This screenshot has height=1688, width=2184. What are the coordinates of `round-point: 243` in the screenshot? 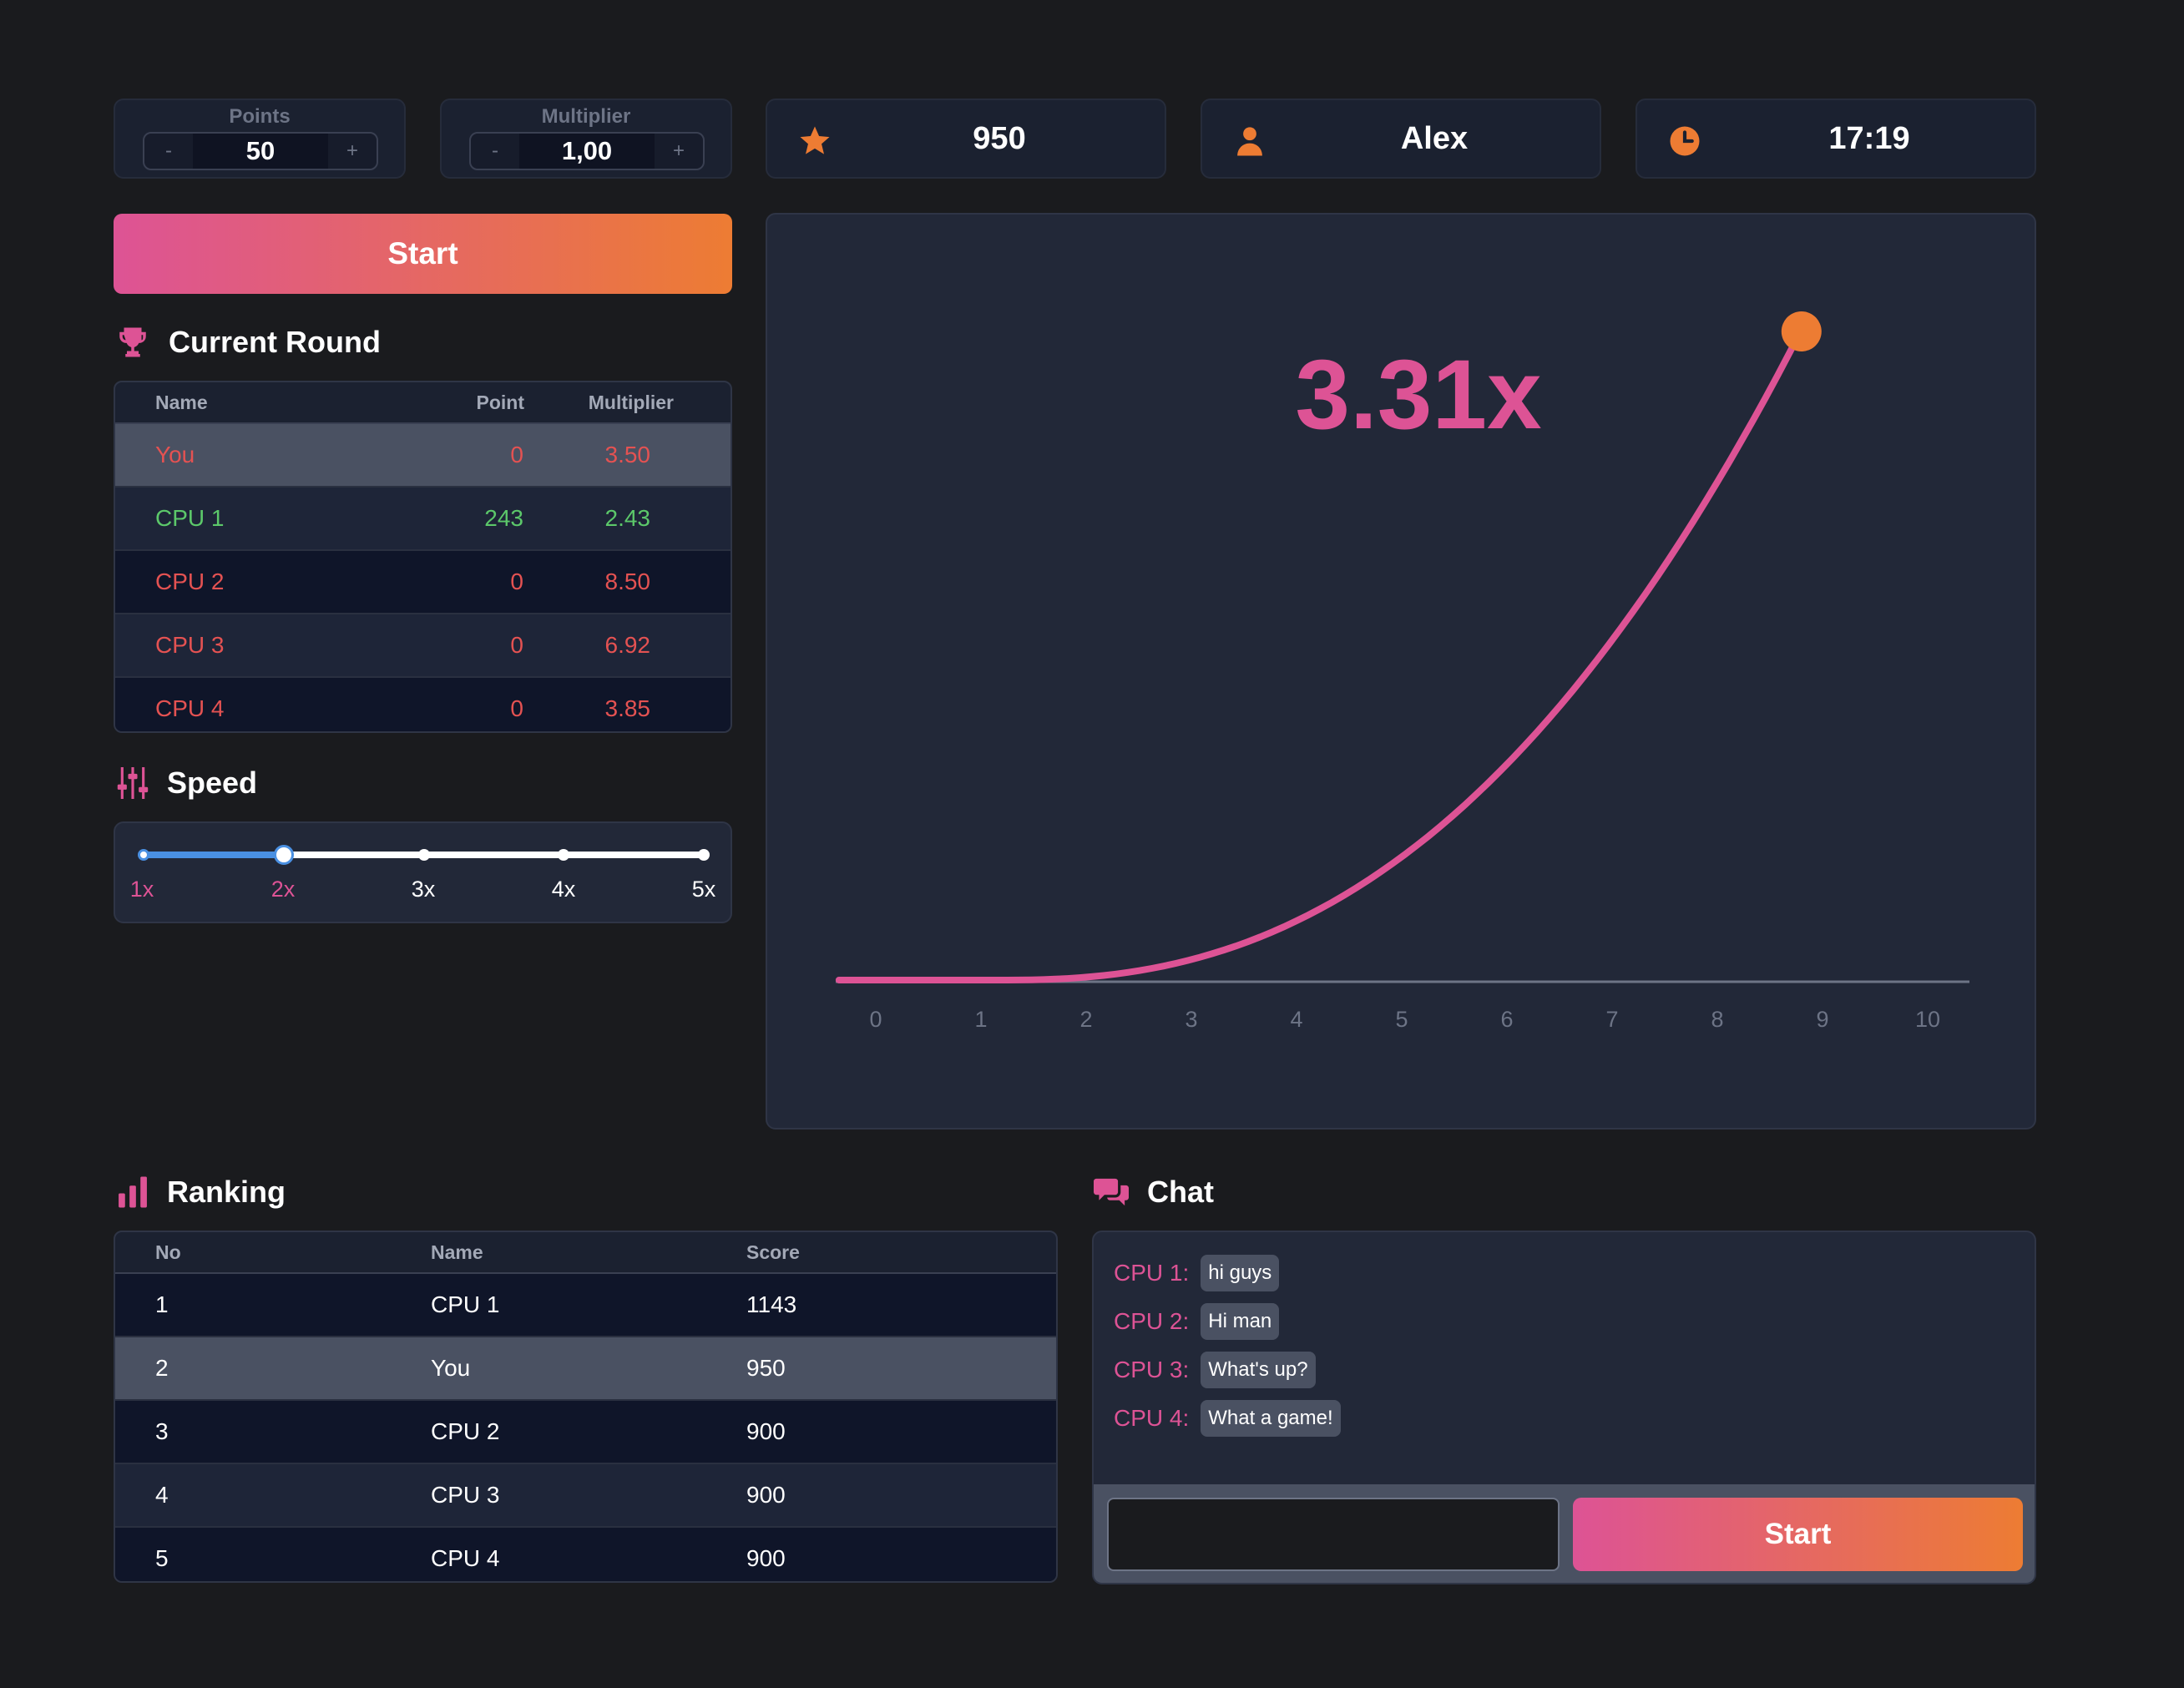 It's located at (478, 518).